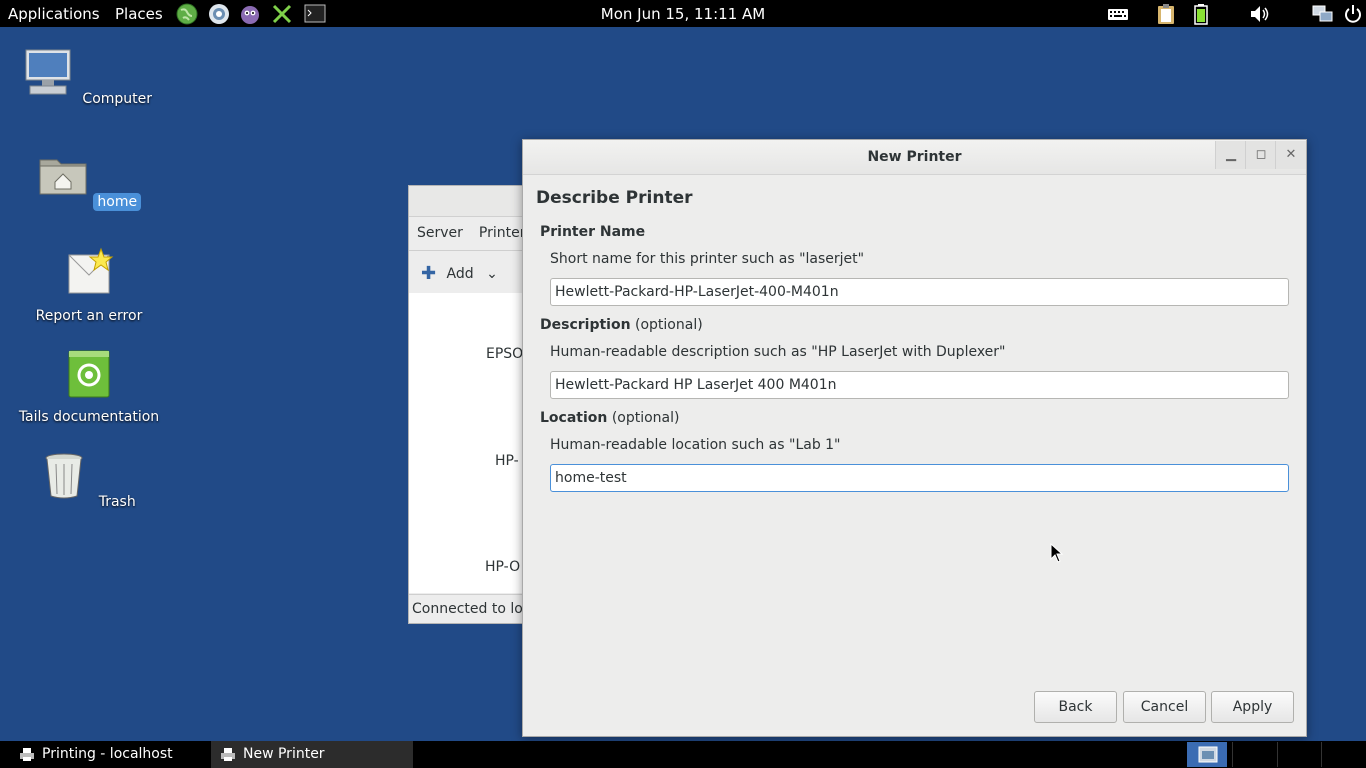  Describe the element at coordinates (1260, 14) in the screenshot. I see `volume-icon` at that location.